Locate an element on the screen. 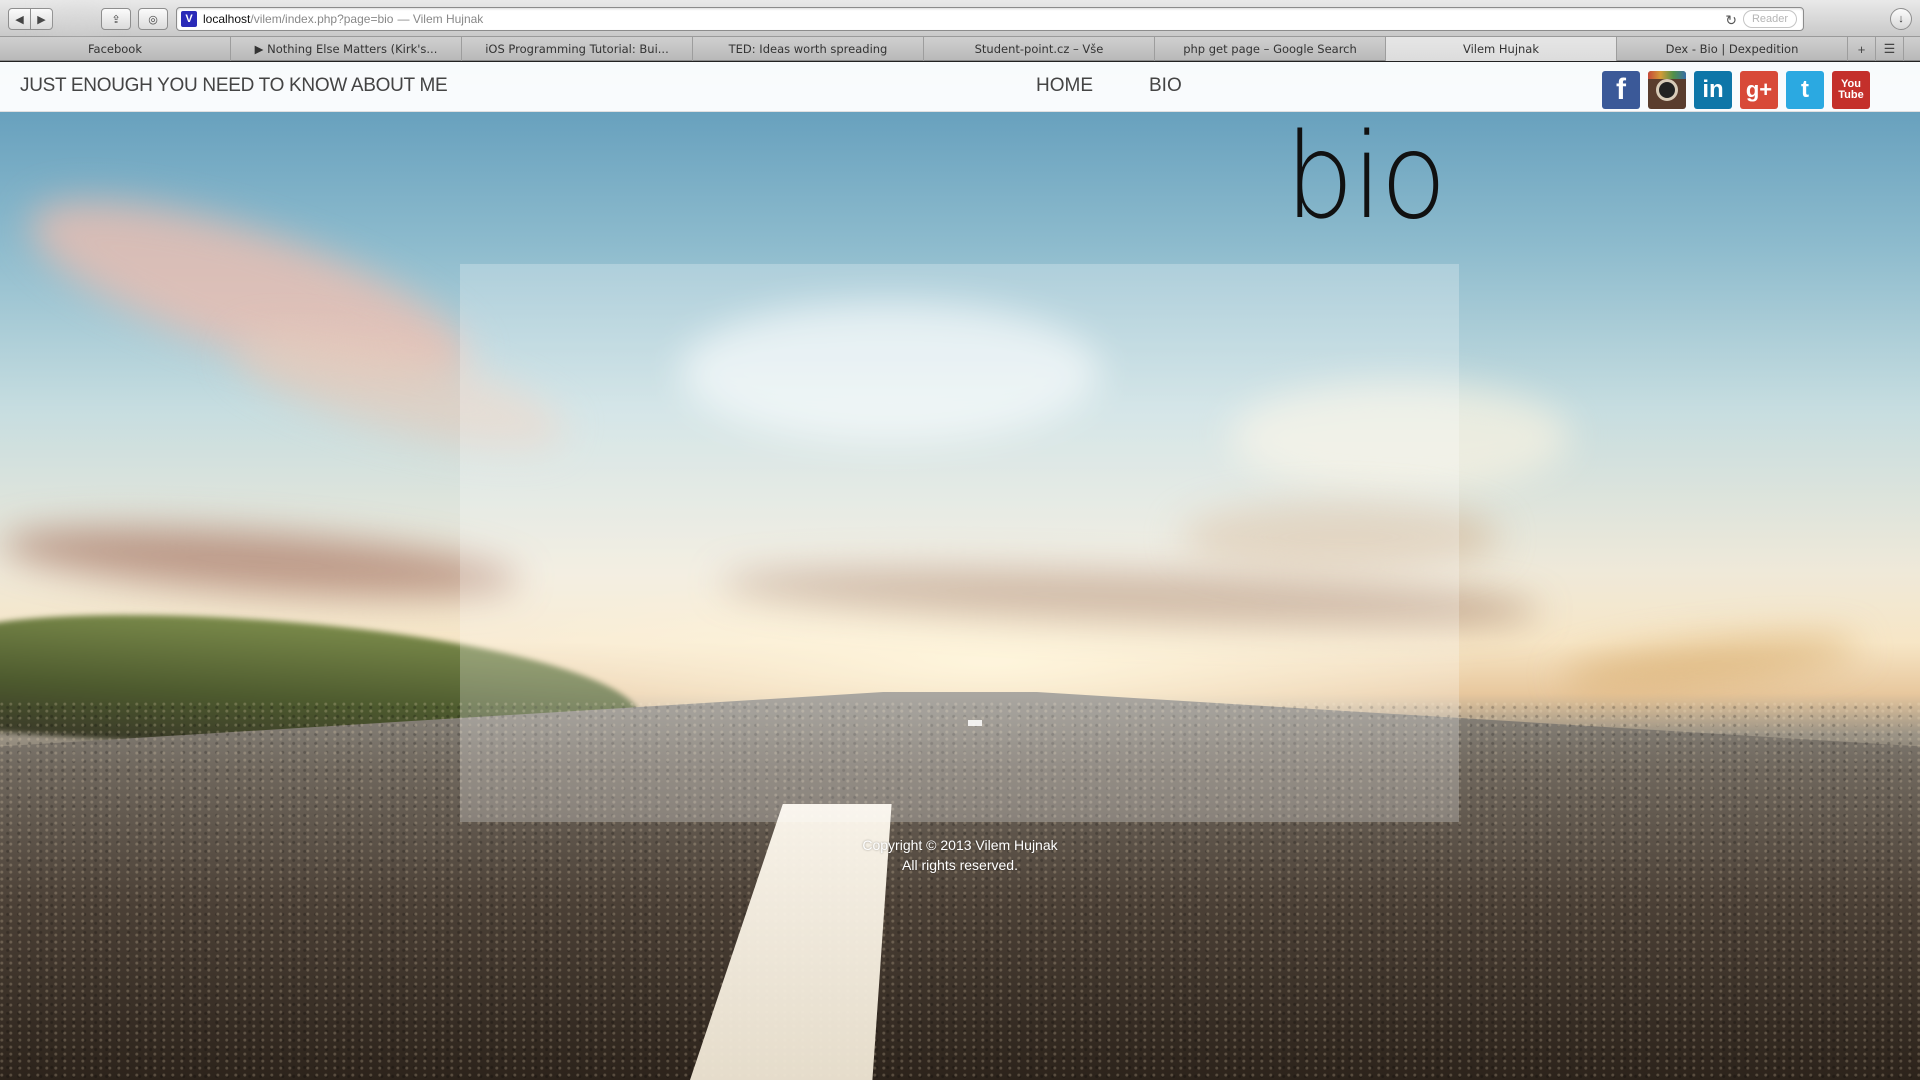 The image size is (1920, 1080). tab-ted: TED: Ideas worth spreading is located at coordinates (808, 49).